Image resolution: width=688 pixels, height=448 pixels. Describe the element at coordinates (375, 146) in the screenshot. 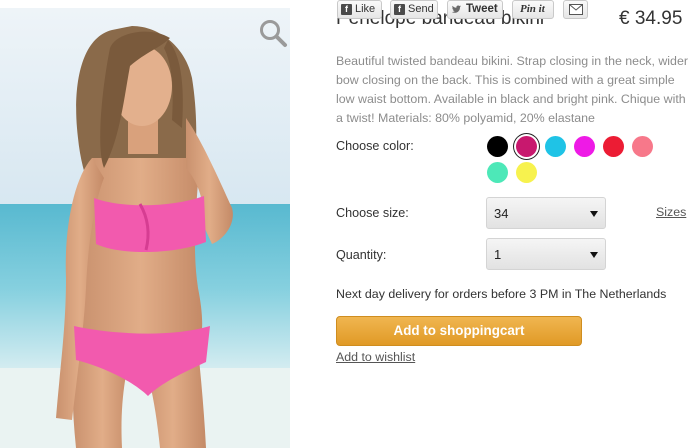

I see `color-label: Choose color:` at that location.